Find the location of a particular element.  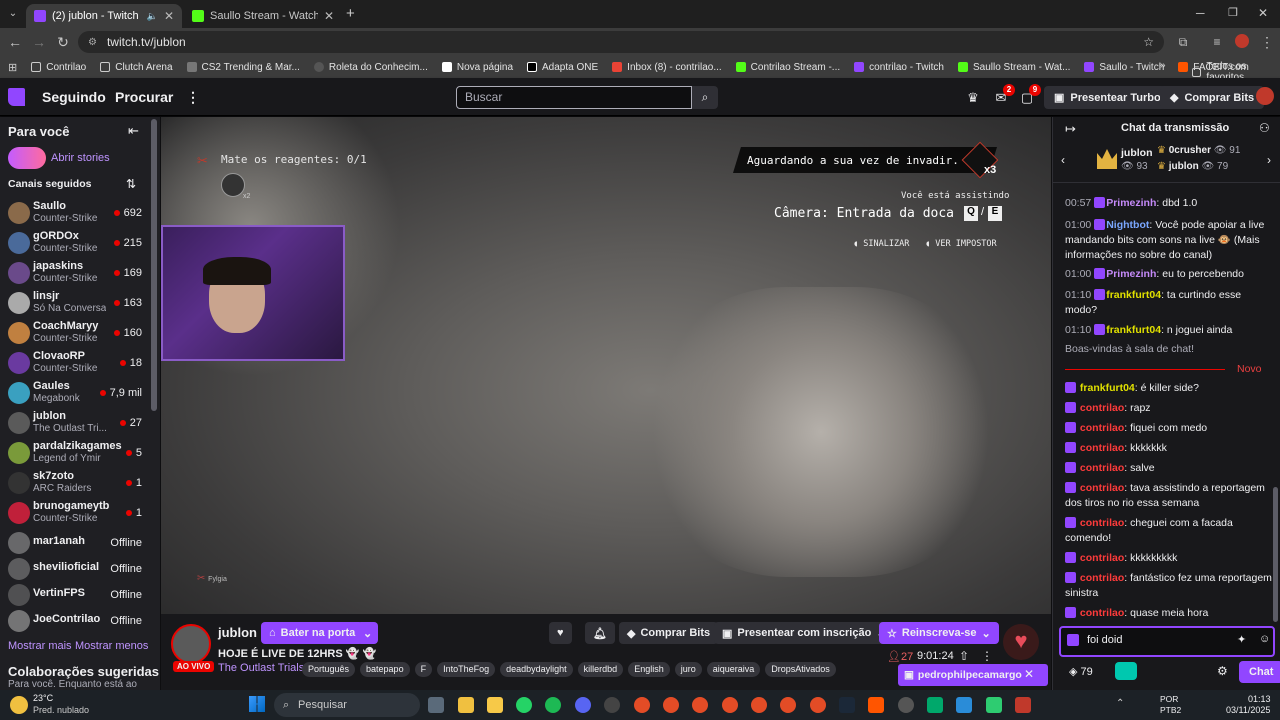

stream-tag: Português is located at coordinates (329, 669).